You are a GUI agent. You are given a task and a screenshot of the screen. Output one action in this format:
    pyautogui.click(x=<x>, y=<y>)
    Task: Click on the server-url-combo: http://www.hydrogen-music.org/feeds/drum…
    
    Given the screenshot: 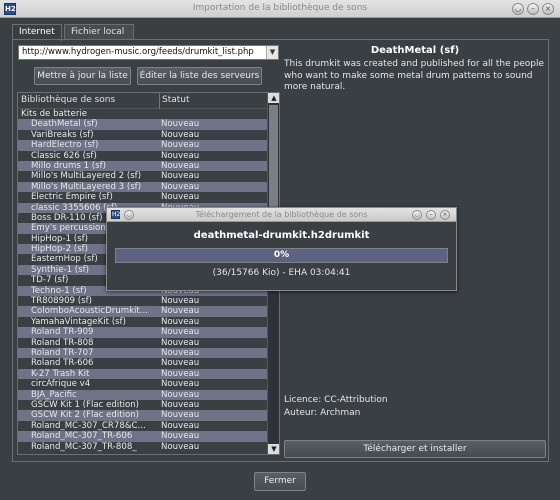 What is the action you would take?
    pyautogui.click(x=148, y=52)
    